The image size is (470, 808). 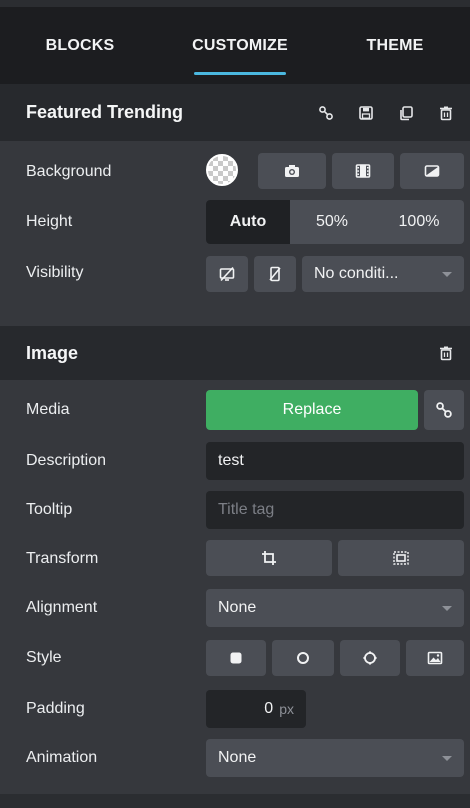 I want to click on height-label: Height, so click(x=49, y=221).